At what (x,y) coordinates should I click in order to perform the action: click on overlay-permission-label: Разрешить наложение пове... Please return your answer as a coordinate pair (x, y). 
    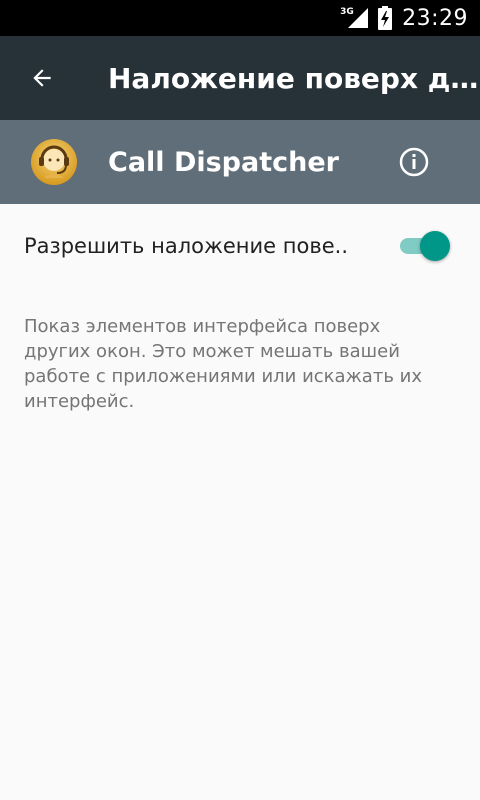
    Looking at the image, I should click on (186, 246).